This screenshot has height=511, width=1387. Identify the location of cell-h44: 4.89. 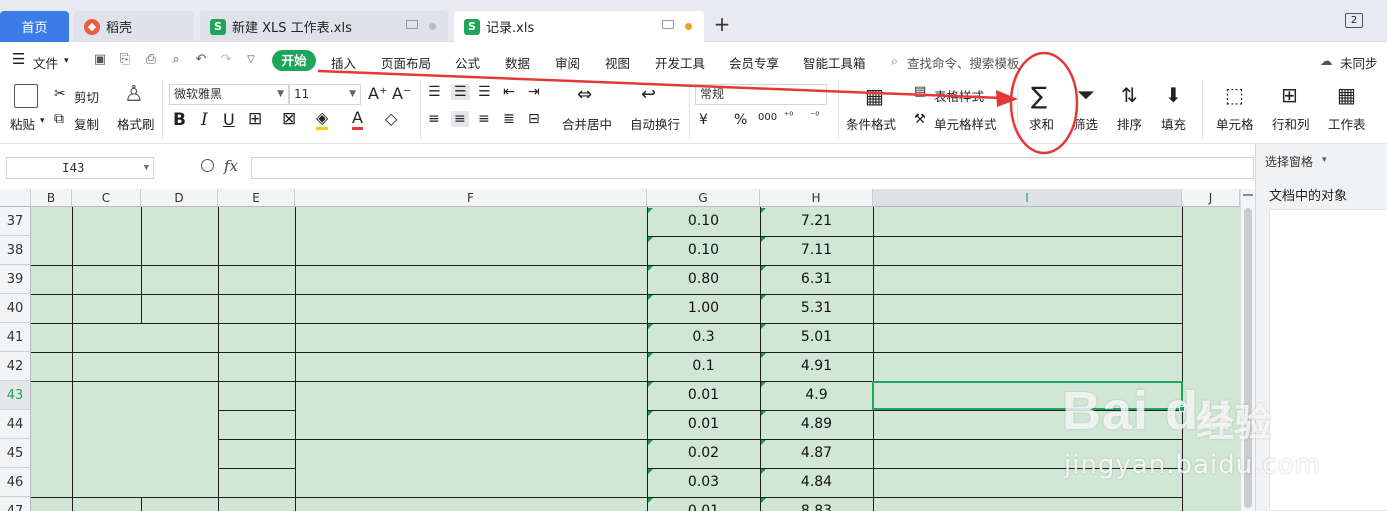
(816, 424).